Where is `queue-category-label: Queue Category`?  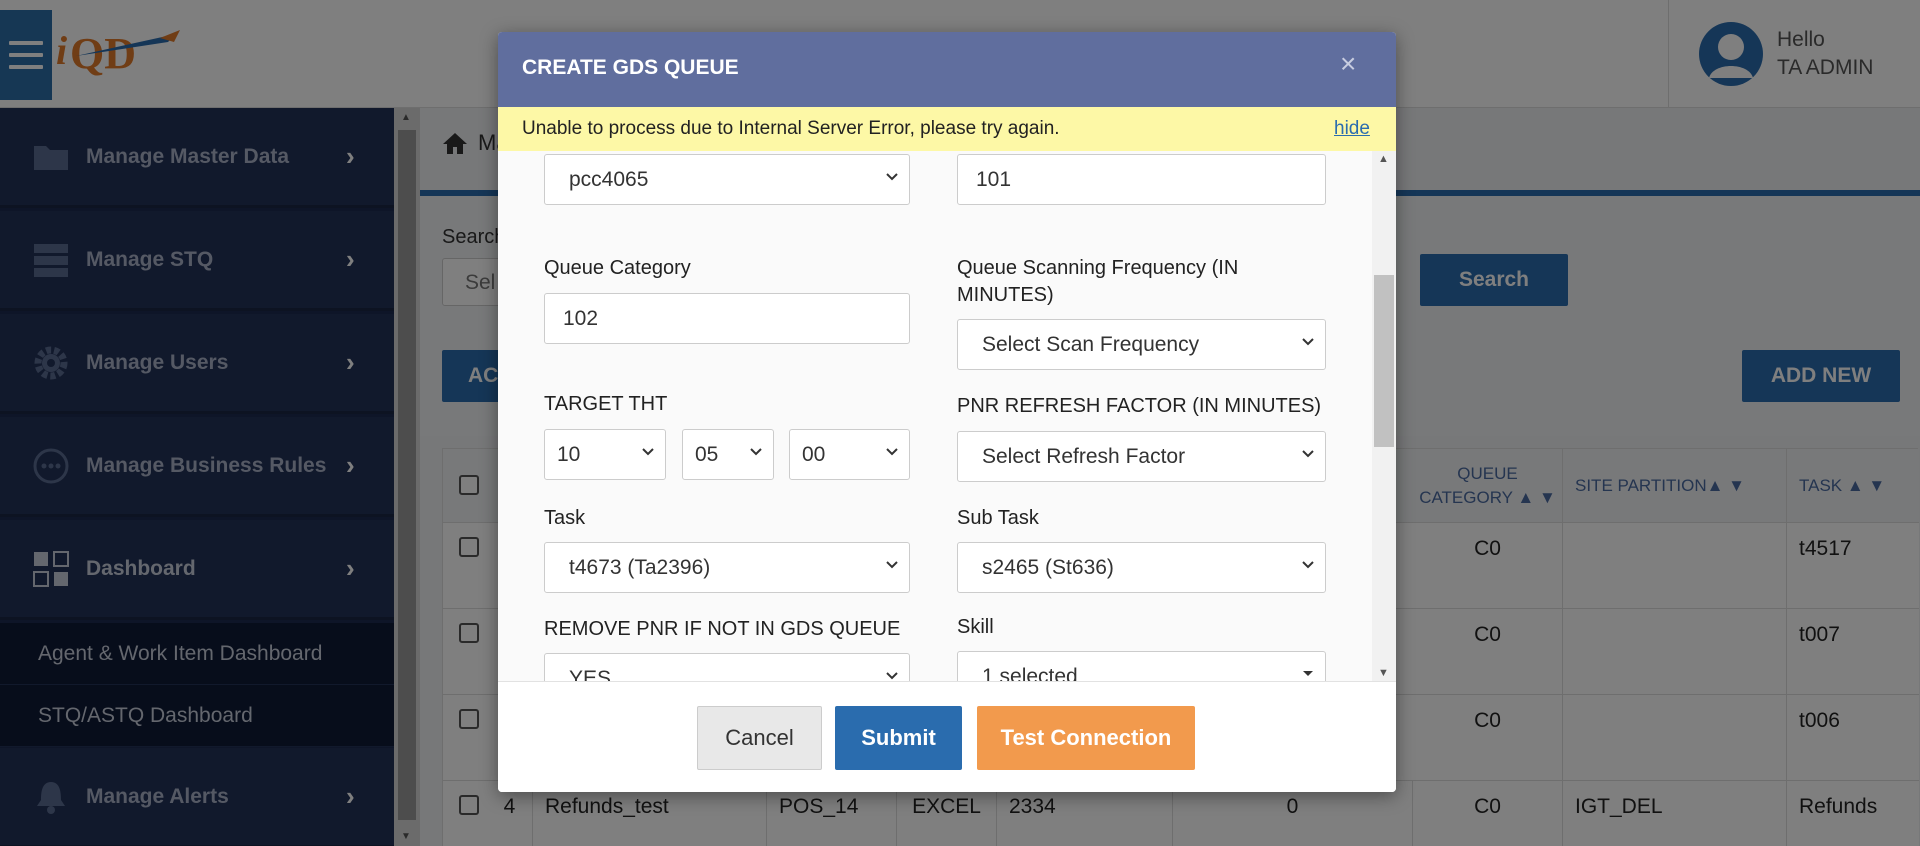
queue-category-label: Queue Category is located at coordinates (617, 268).